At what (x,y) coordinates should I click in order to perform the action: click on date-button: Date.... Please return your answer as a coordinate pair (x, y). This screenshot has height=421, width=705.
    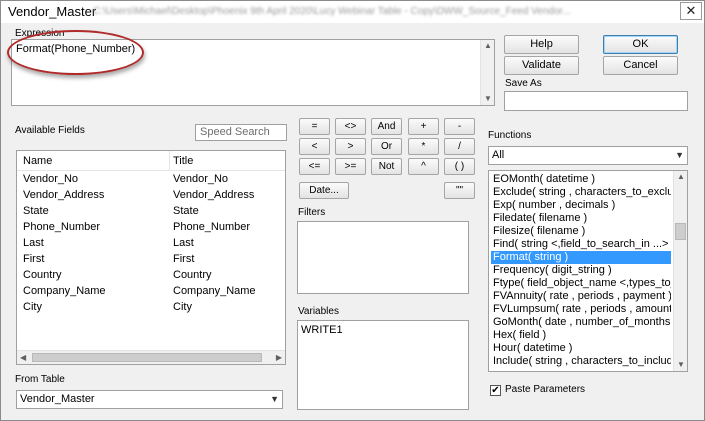
    Looking at the image, I should click on (324, 190).